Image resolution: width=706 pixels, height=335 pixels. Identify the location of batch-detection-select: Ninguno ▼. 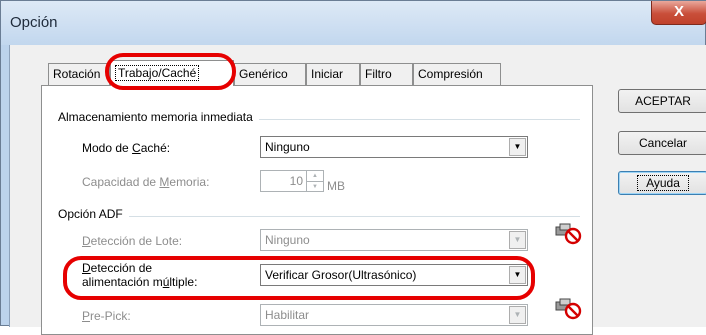
(394, 240).